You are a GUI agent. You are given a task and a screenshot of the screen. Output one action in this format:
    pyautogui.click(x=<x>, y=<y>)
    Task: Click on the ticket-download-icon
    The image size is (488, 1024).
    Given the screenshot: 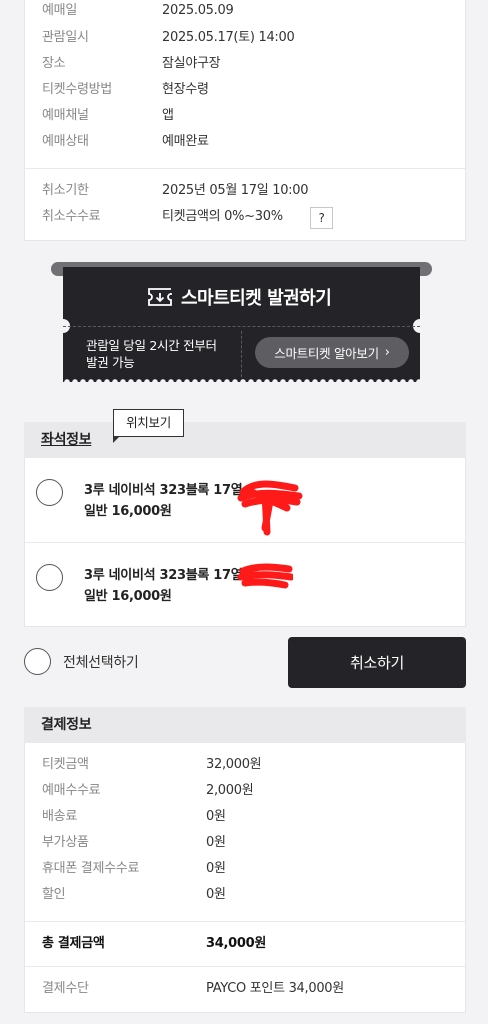 What is the action you would take?
    pyautogui.click(x=160, y=297)
    